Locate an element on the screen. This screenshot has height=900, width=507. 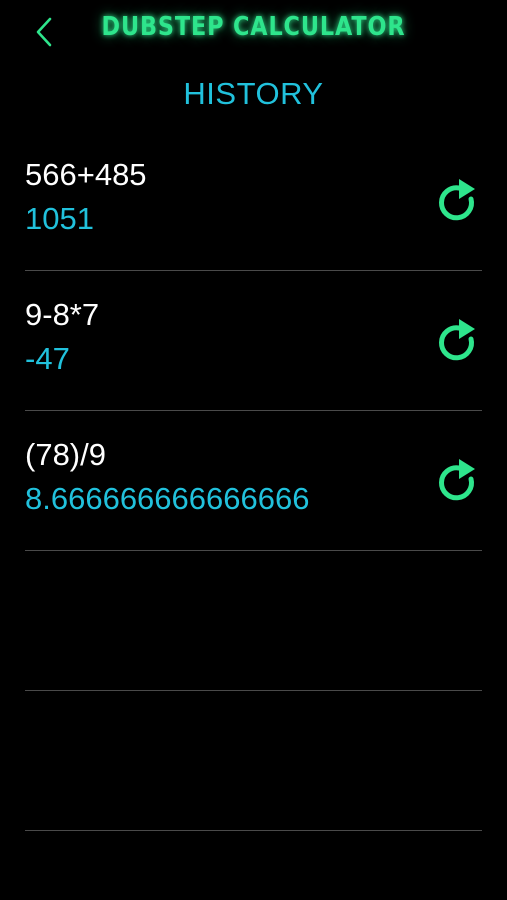
history-result: -47 is located at coordinates (47, 358).